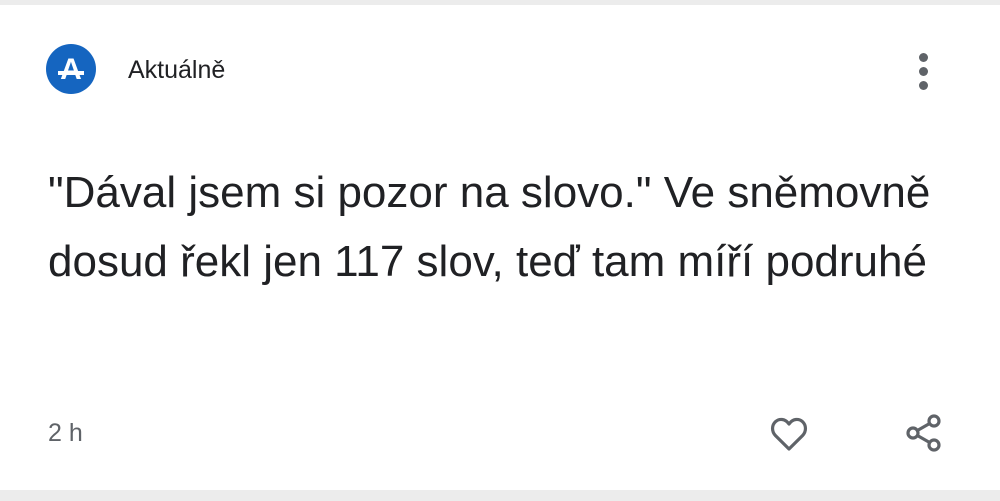 The height and width of the screenshot is (501, 1000). I want to click on source-logo-icon: A, so click(71, 69).